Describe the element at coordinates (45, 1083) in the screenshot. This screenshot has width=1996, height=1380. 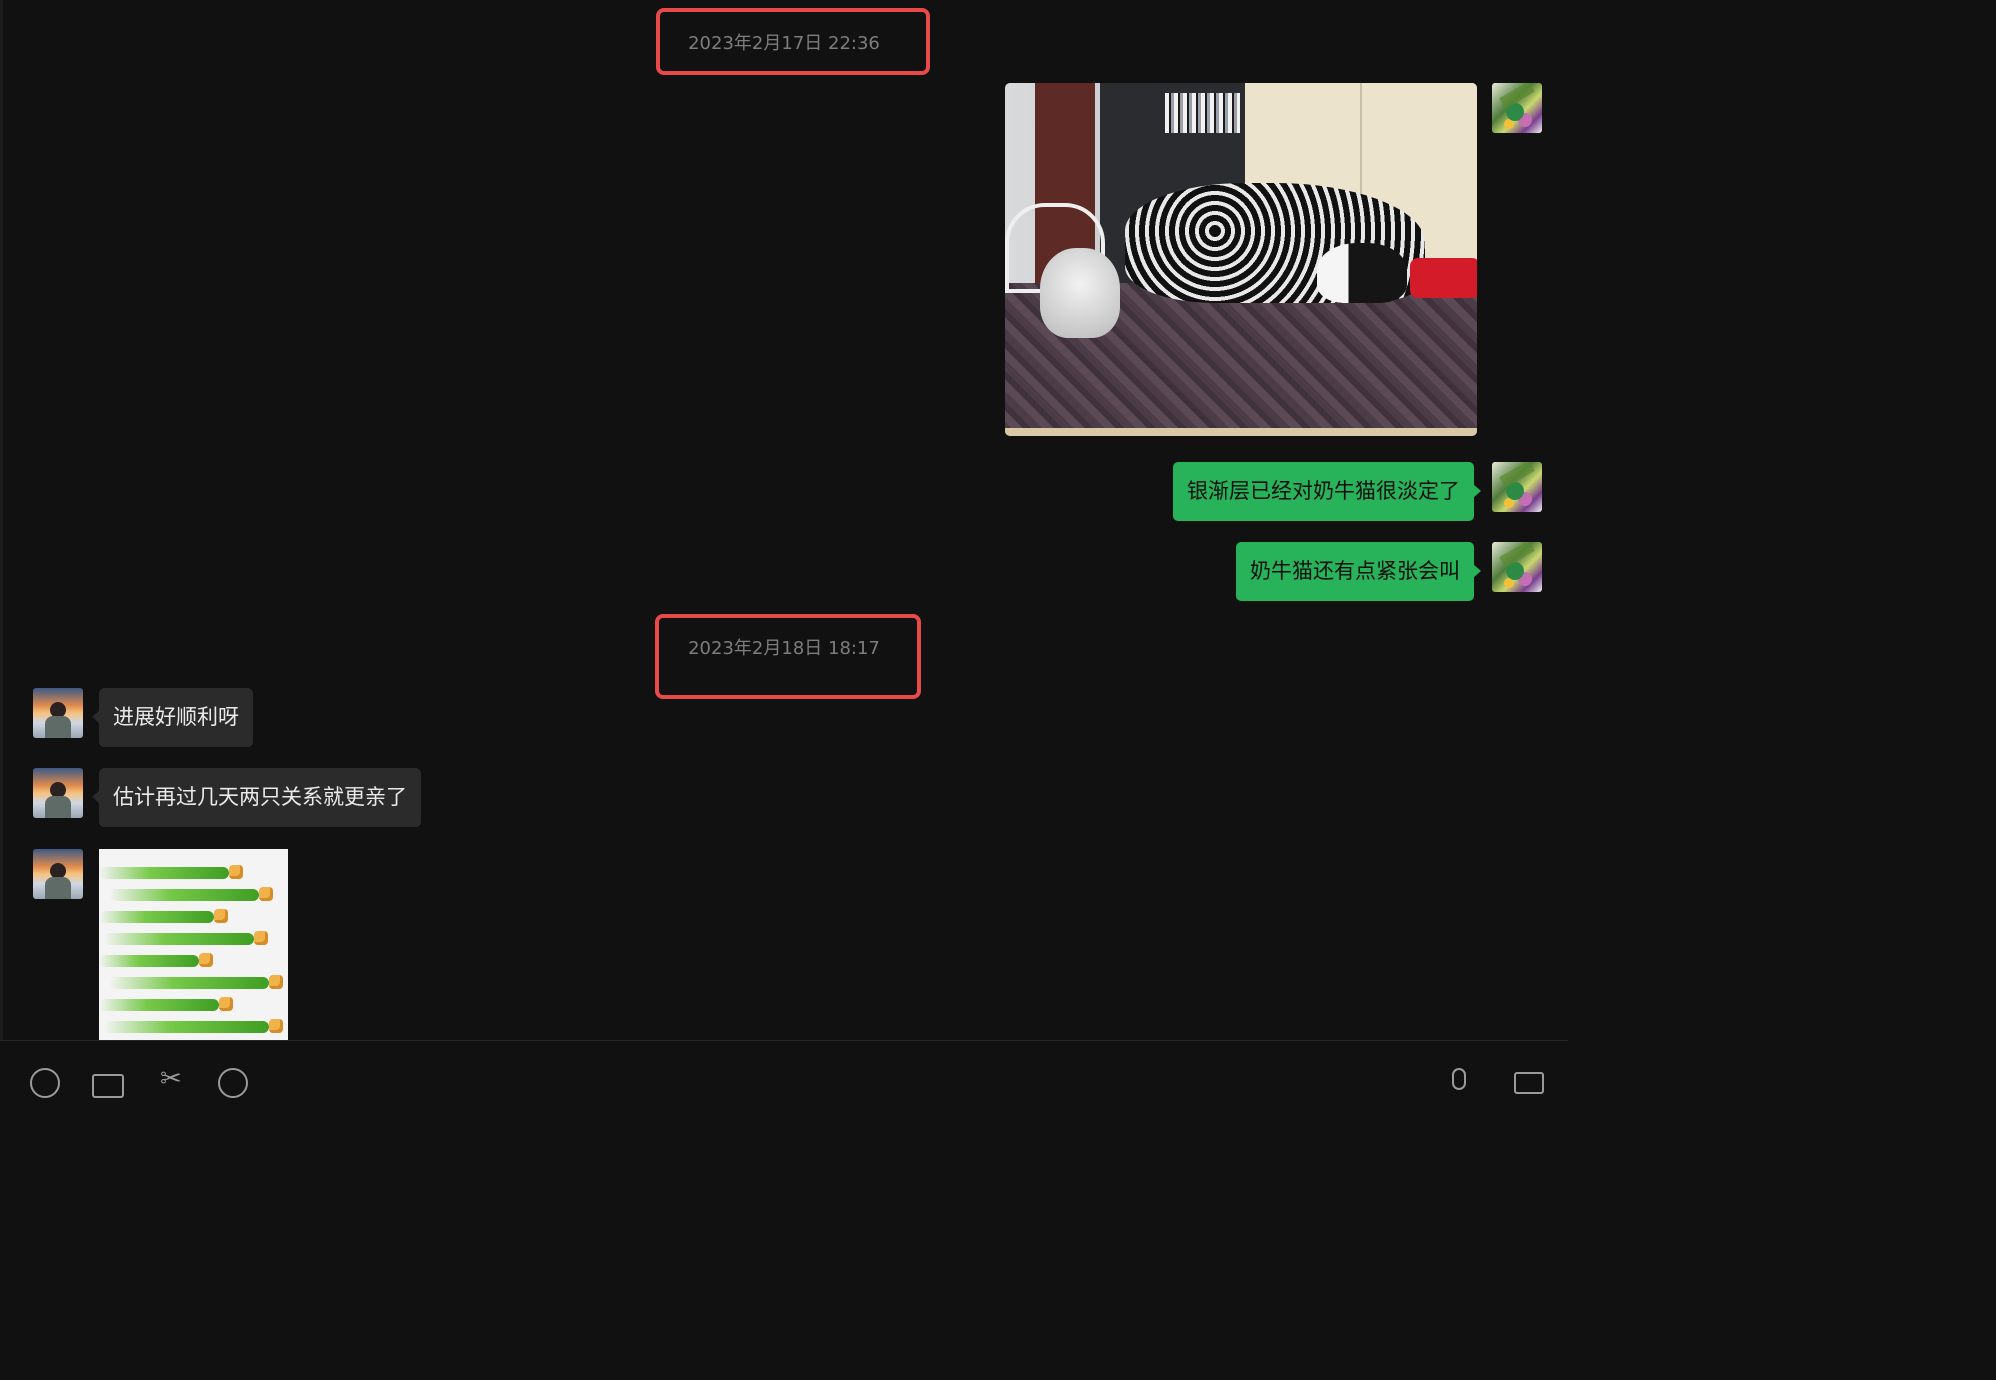
I see `emoji-icon` at that location.